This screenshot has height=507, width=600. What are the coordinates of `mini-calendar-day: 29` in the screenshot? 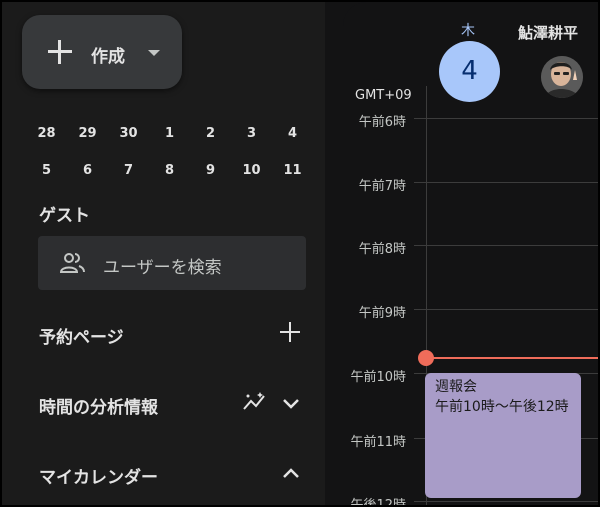 It's located at (87, 133).